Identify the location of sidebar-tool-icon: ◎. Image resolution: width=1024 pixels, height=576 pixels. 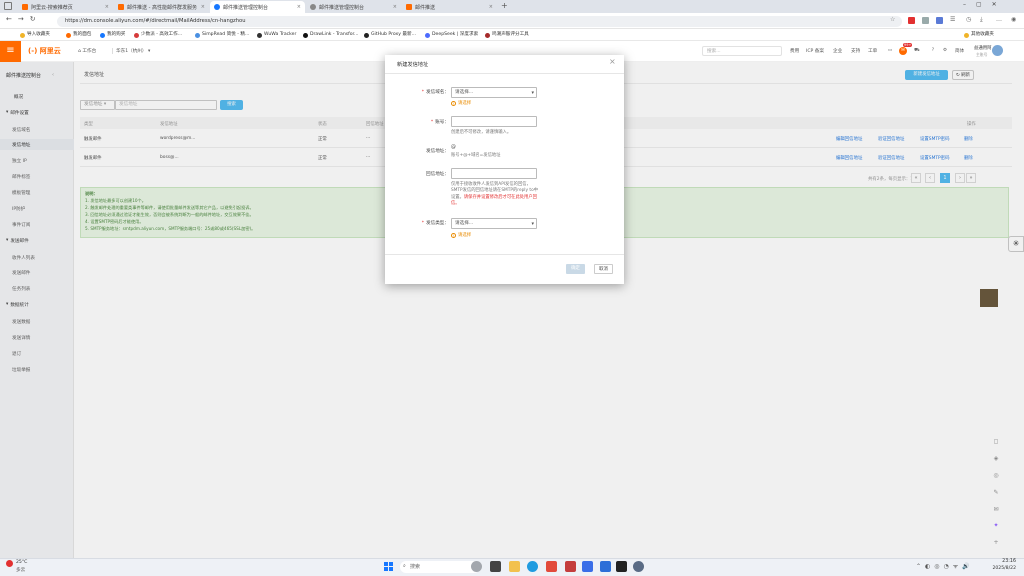
(996, 476).